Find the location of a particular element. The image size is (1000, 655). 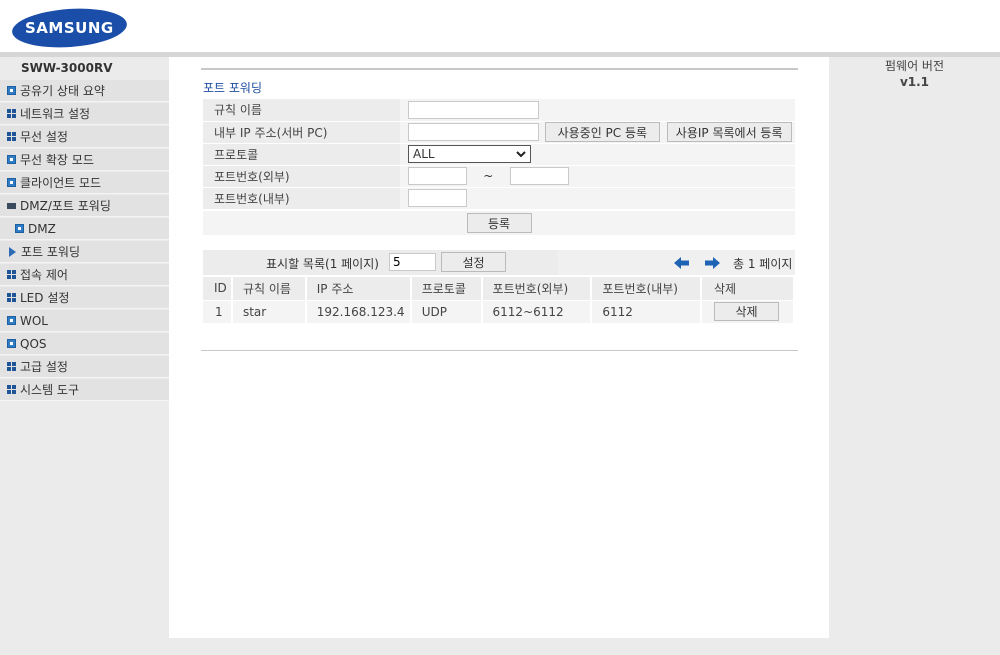

nav-qos: QOS is located at coordinates (84, 344).